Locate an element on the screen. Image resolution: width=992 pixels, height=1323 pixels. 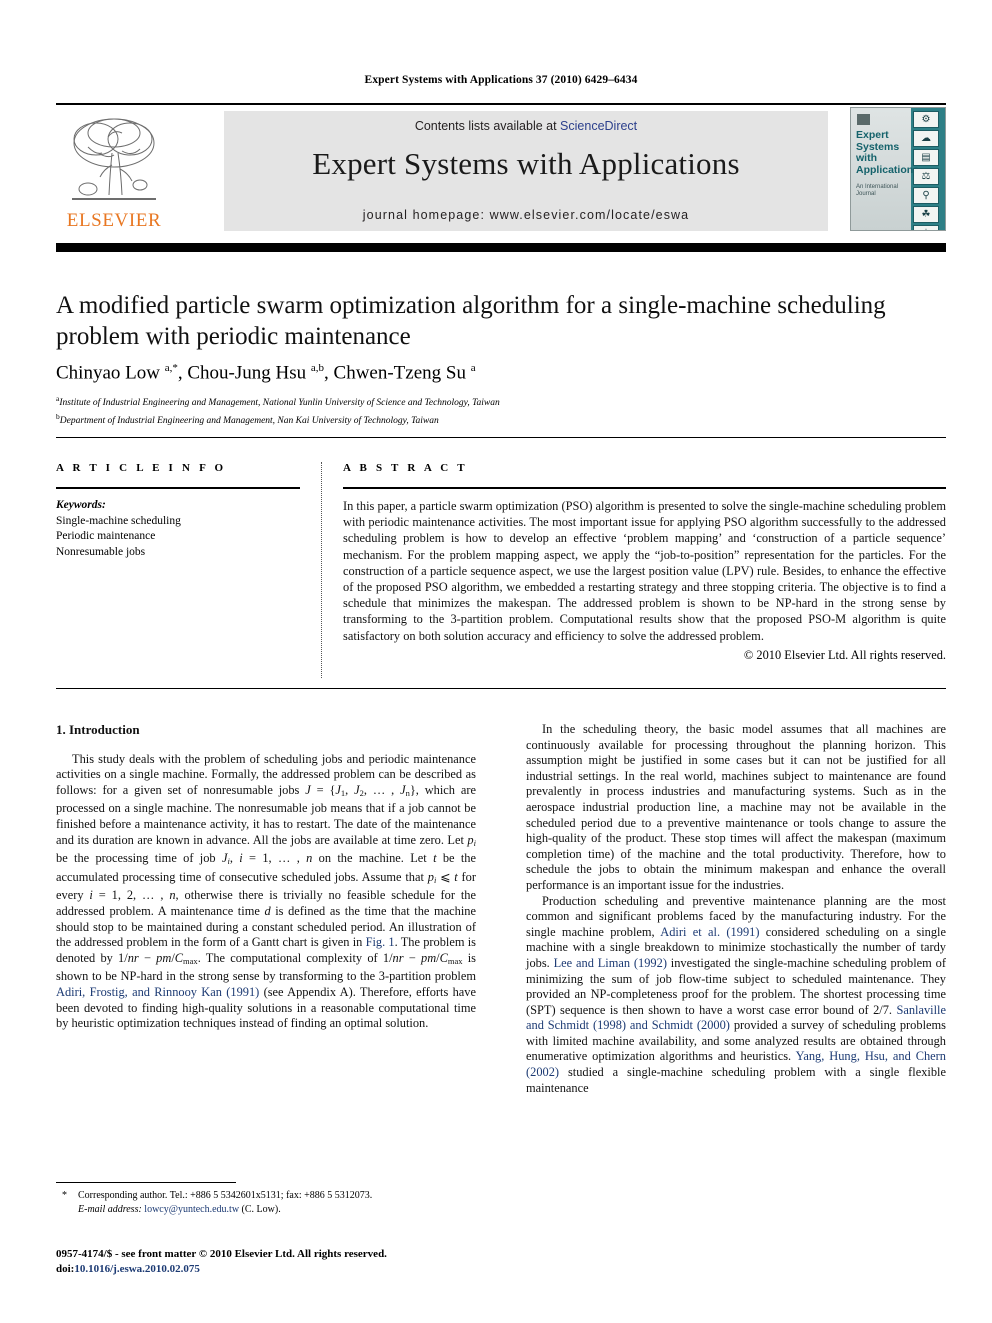
elsevier-logo: ELSEVIER is located at coordinates (114, 171).